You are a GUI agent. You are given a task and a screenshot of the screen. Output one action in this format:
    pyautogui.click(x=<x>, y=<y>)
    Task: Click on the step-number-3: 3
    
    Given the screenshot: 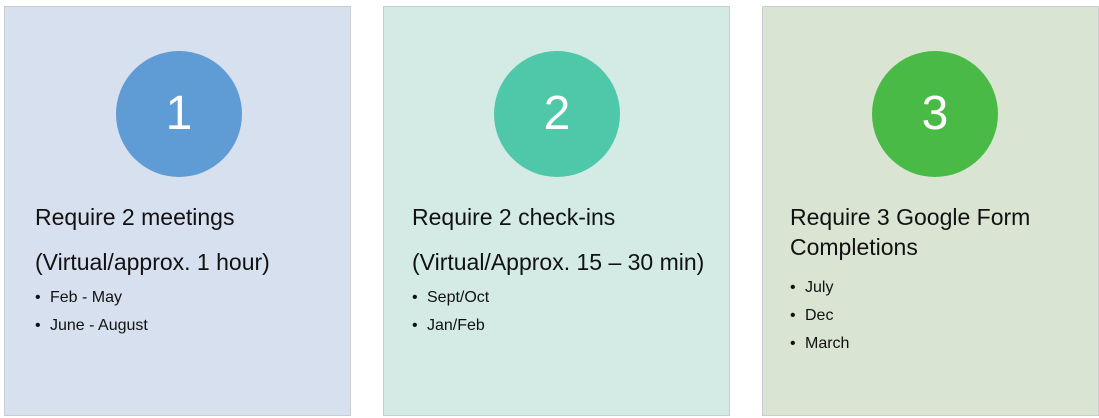 What is the action you would take?
    pyautogui.click(x=935, y=113)
    